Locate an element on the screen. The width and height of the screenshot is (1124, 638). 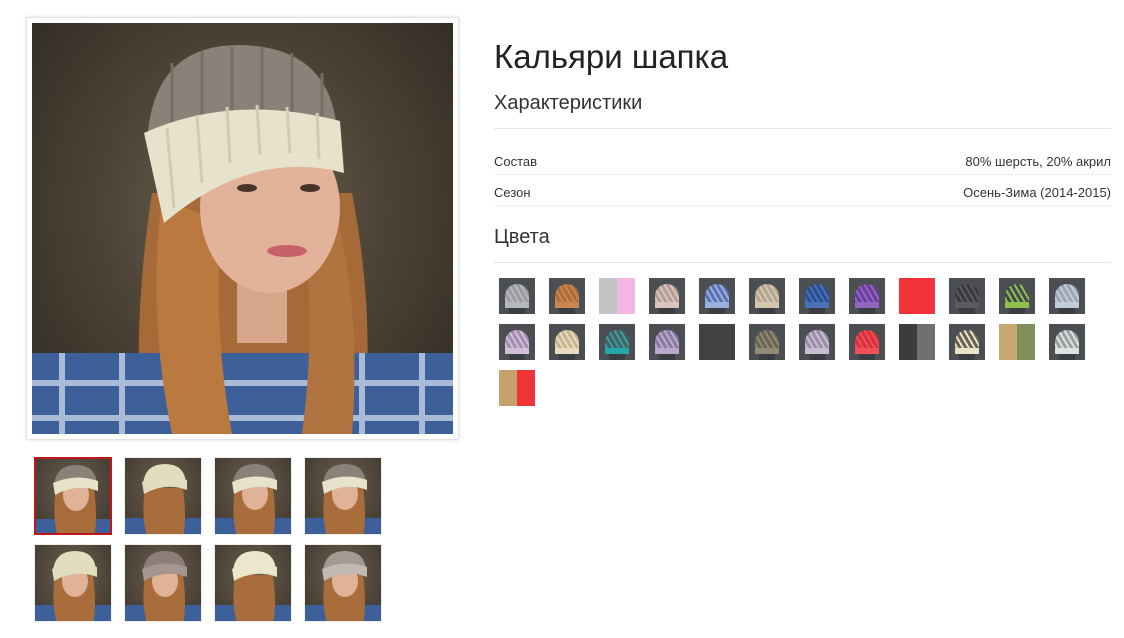
spec-row-season: Сезон Осень-Зима (2014-2015) is located at coordinates (802, 190).